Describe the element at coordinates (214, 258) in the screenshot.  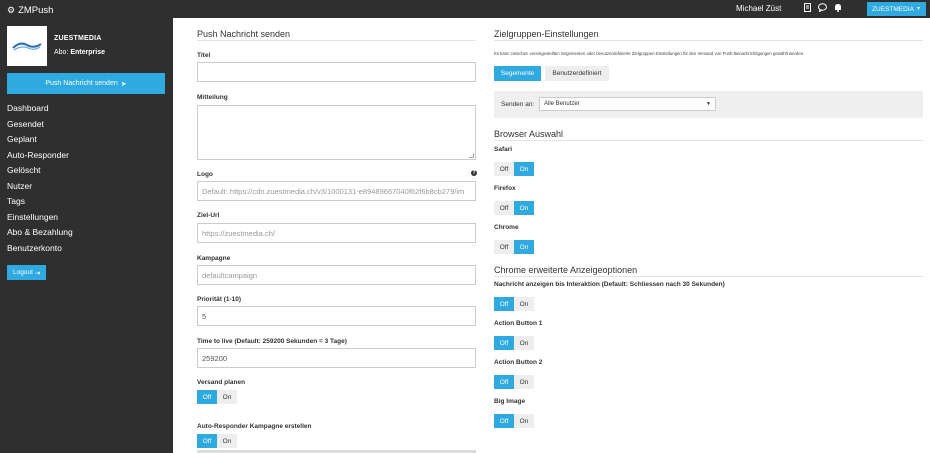
I see `kampagne-label: Kampagne` at that location.